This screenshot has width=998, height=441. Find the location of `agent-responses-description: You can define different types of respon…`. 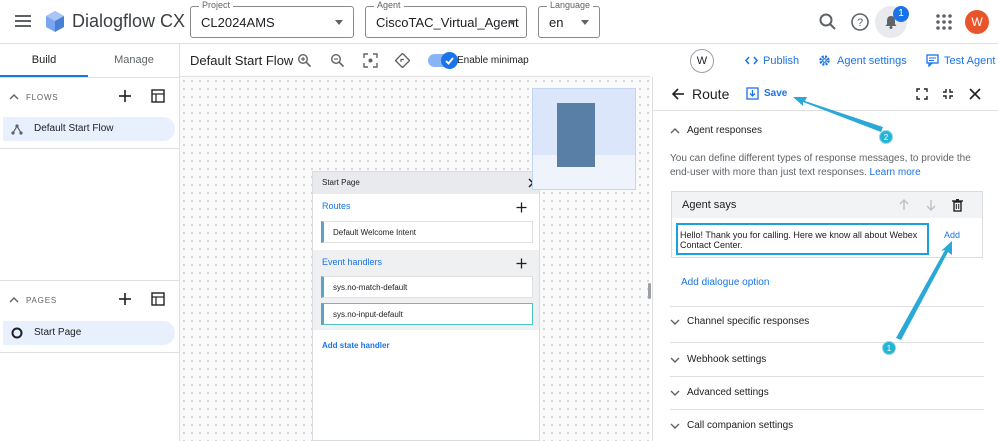

agent-responses-description: You can define different types of respon… is located at coordinates (830, 166).